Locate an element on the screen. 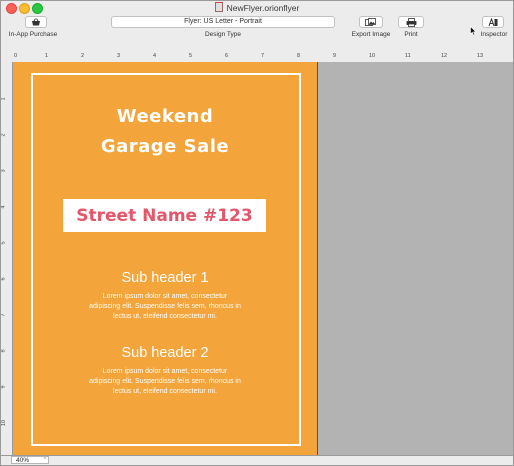 The height and width of the screenshot is (466, 514). vertical-ruler: 1 2 3 4 5 6 7 8 9 10 is located at coordinates (7, 259).